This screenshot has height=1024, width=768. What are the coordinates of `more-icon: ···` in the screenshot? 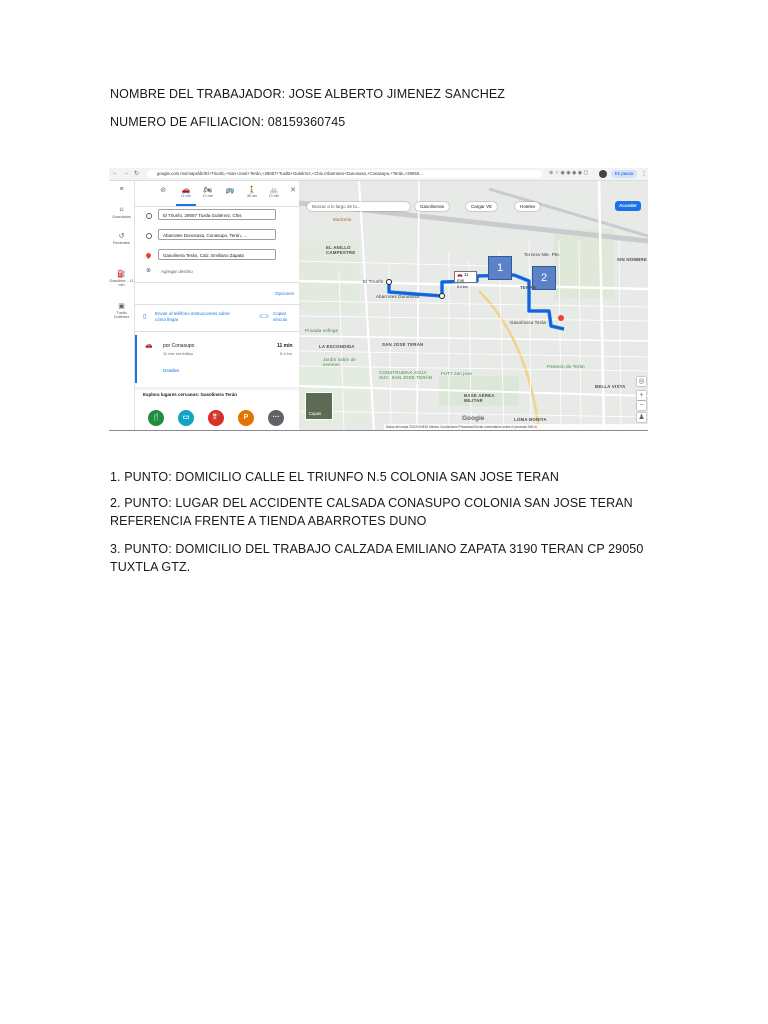 It's located at (276, 418).